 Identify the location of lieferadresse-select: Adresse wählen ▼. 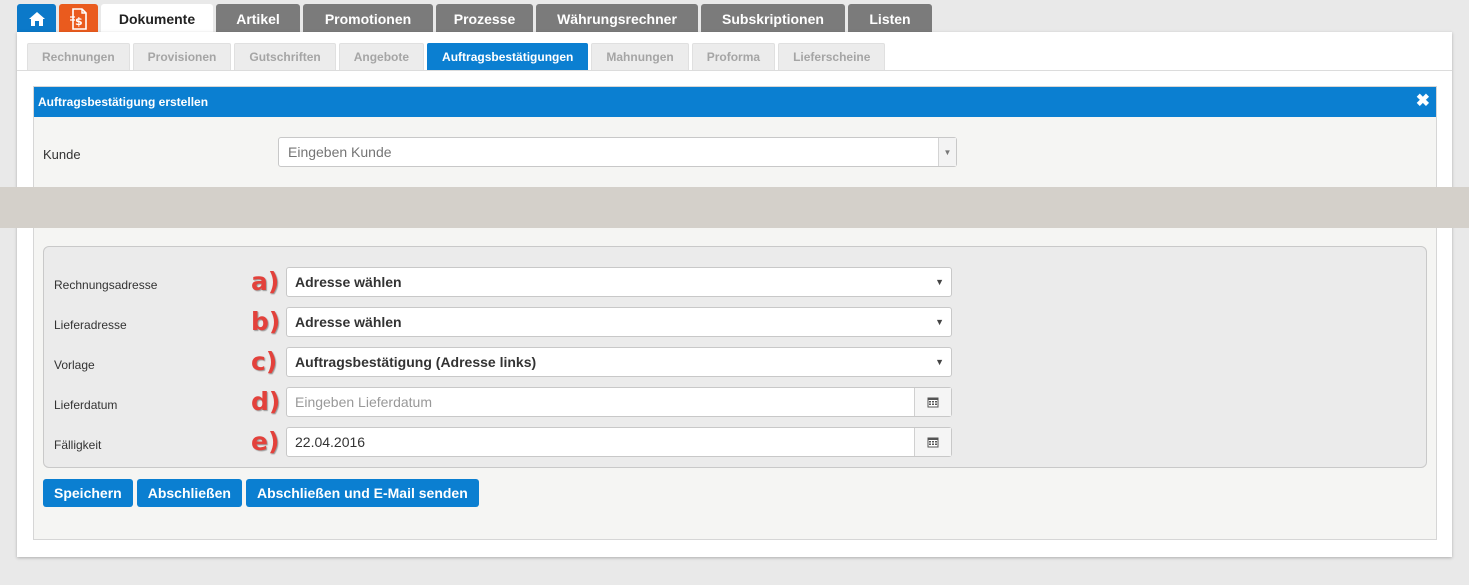
(619, 322).